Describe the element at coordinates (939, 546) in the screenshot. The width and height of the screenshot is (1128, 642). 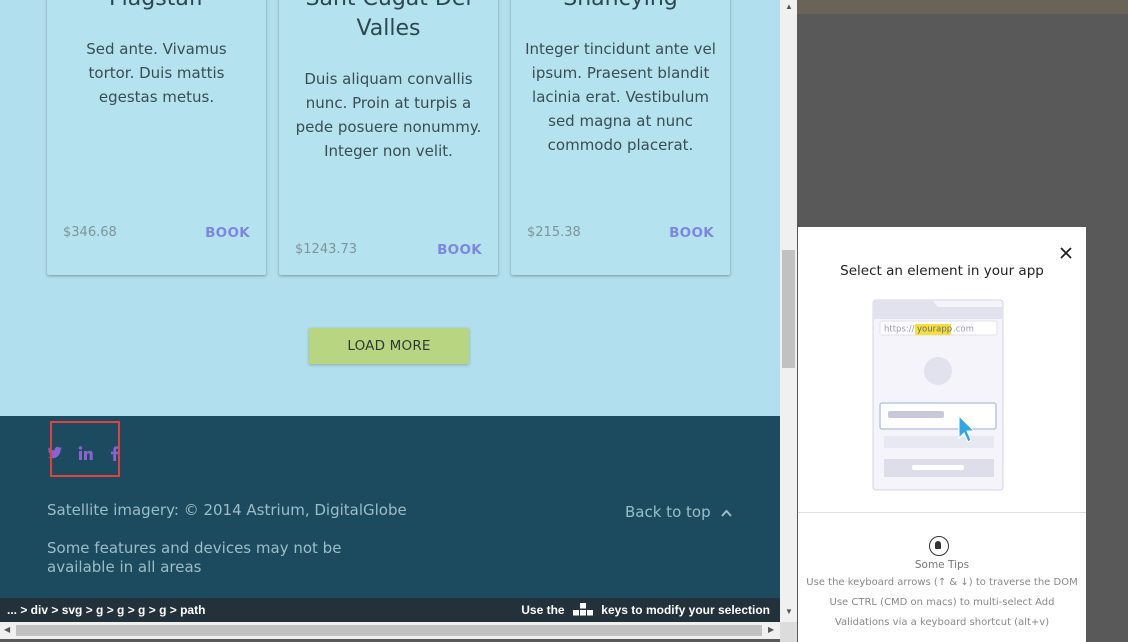
I see `lightbulb-icon` at that location.